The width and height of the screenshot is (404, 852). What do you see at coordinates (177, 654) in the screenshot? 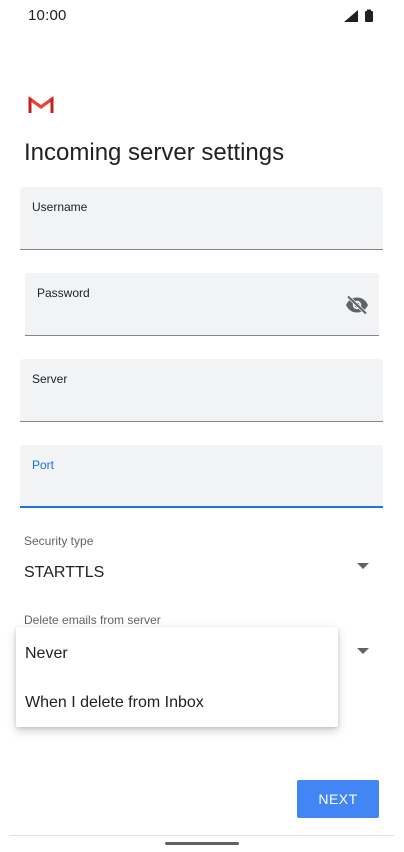
I see `menu-item-never: Never` at bounding box center [177, 654].